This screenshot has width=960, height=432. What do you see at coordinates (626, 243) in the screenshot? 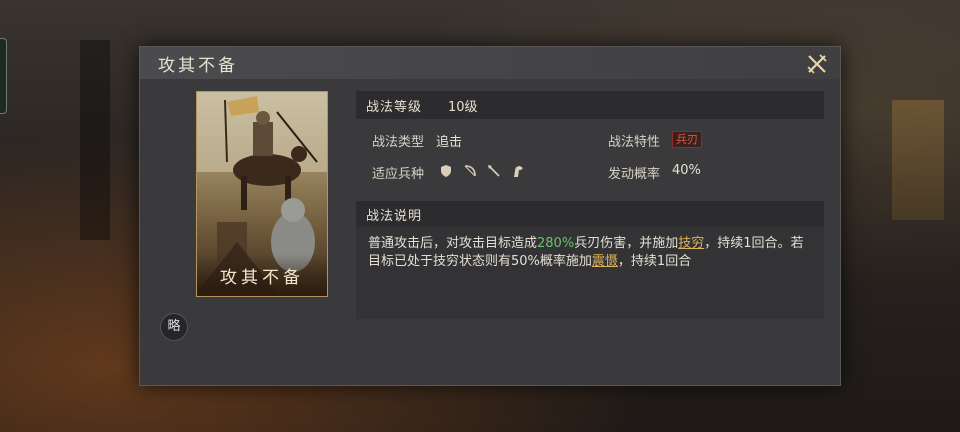
I see `desc-text-2: 兵刃伤害，并施加` at bounding box center [626, 243].